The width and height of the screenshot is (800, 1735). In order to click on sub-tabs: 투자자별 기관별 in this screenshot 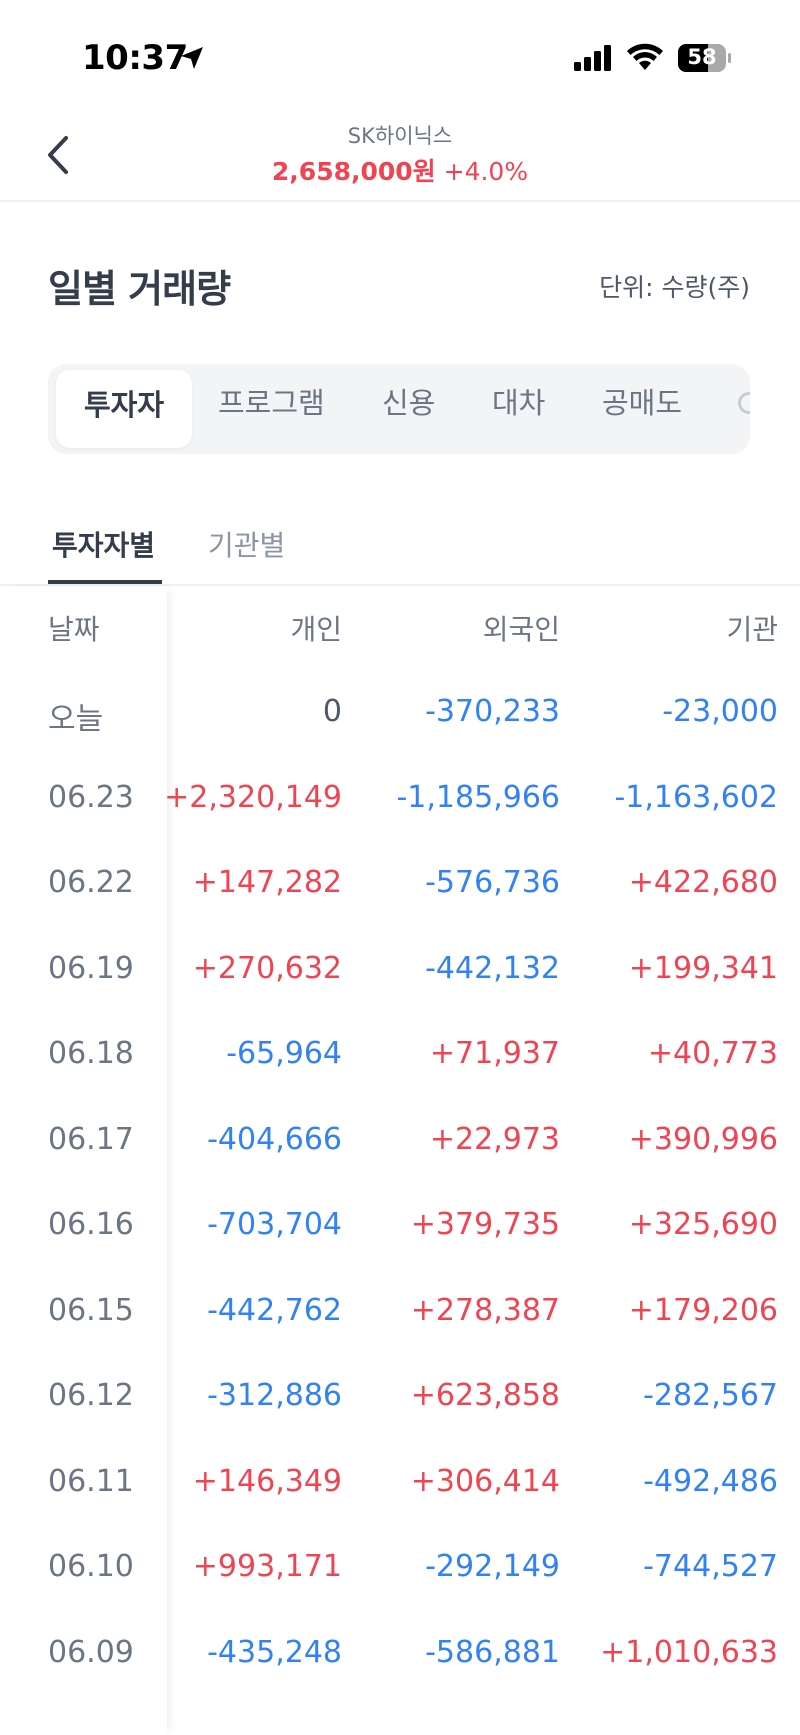, I will do `click(400, 548)`.